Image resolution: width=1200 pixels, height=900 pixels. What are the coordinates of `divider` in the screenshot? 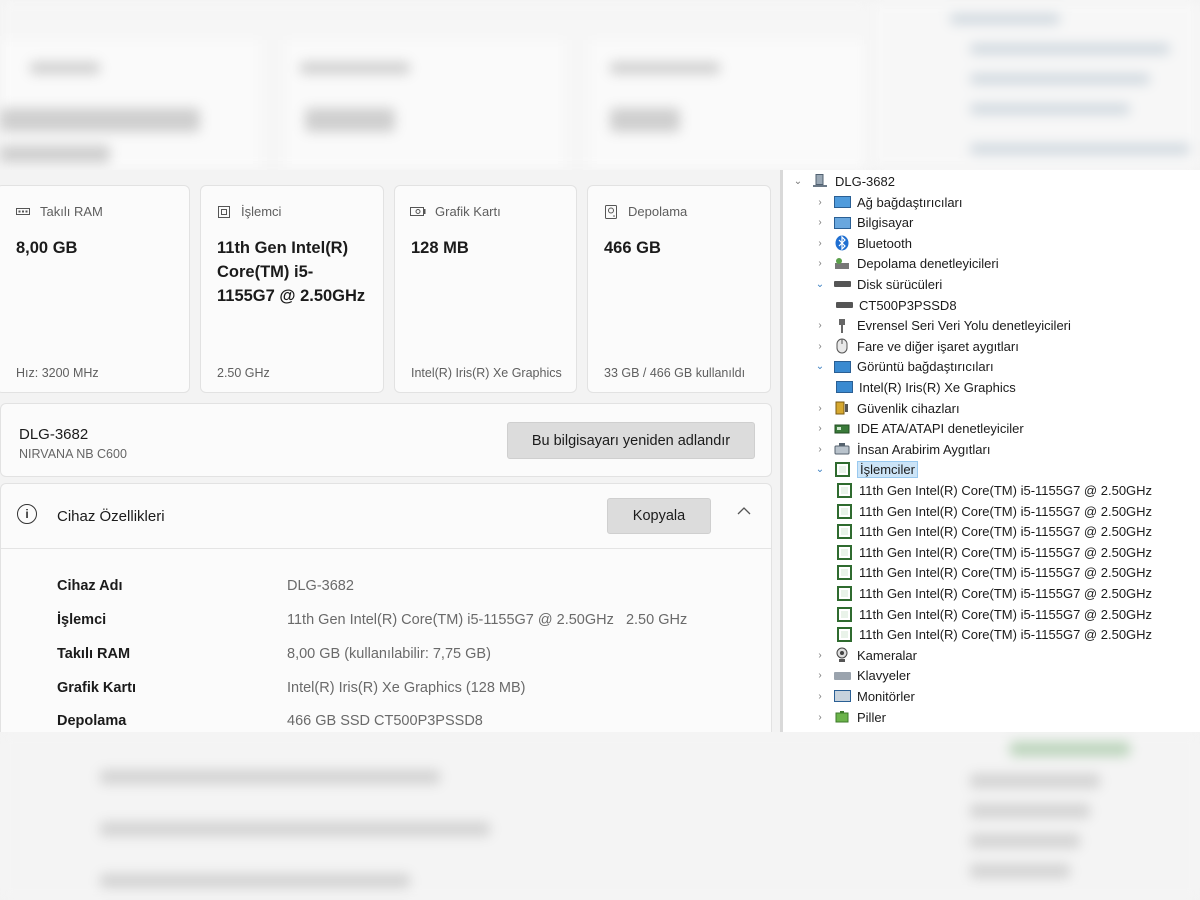 It's located at (386, 548).